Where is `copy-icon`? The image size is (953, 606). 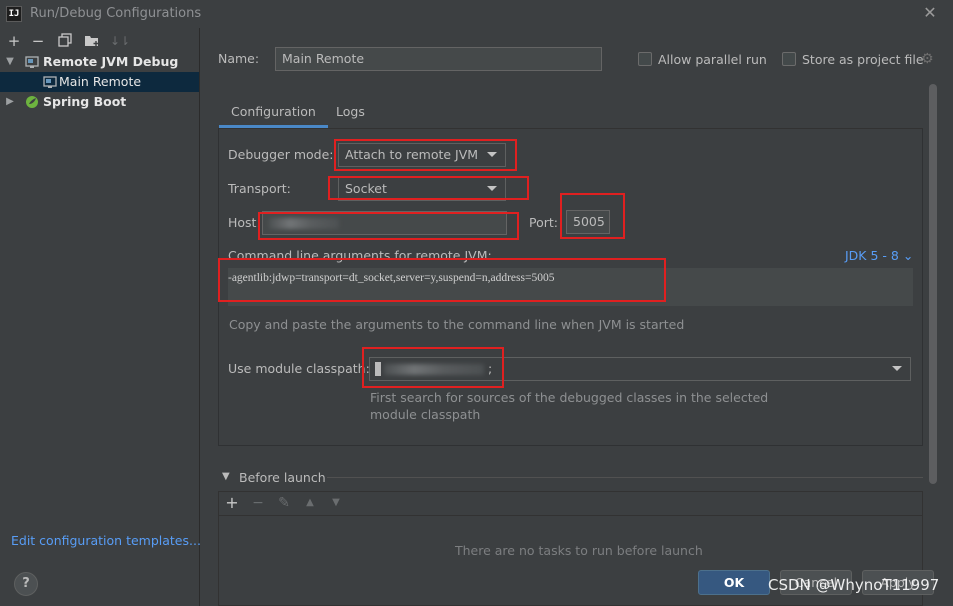 copy-icon is located at coordinates (65, 41).